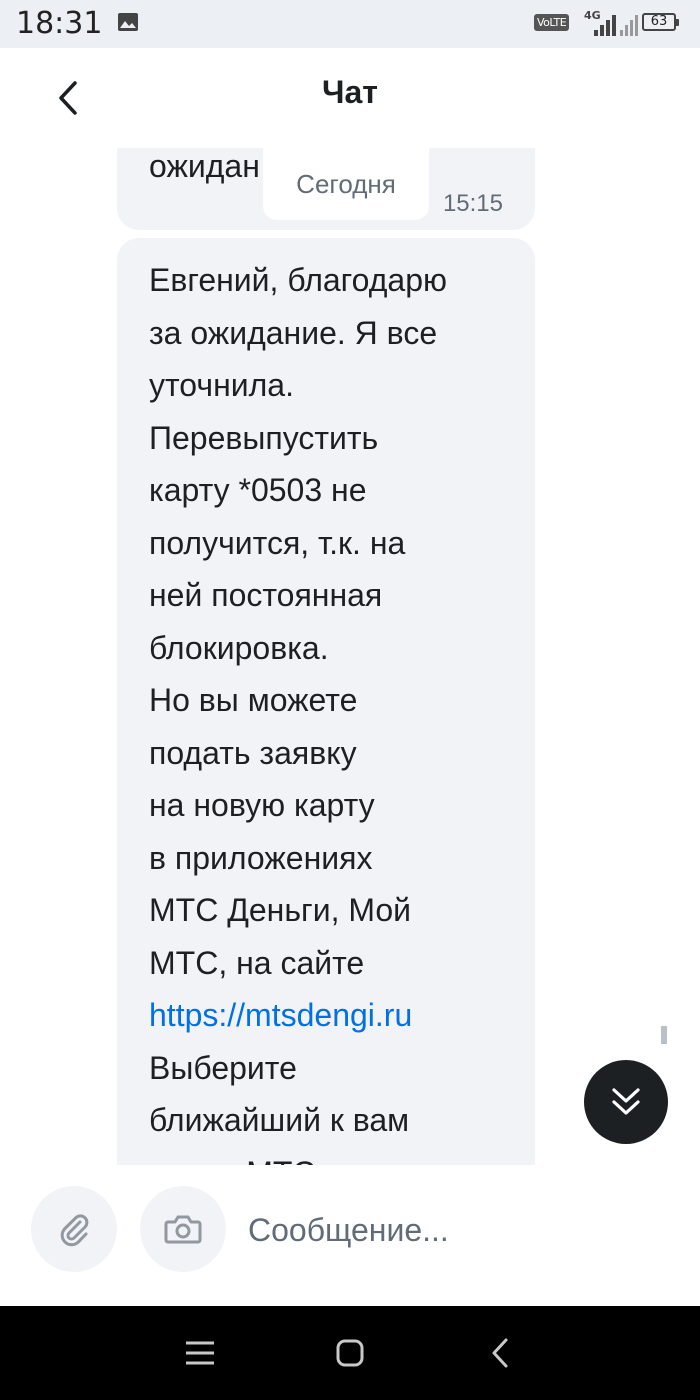 The image size is (700, 1400). I want to click on status-bar: 18:31 VoLTE 4G 63, so click(350, 24).